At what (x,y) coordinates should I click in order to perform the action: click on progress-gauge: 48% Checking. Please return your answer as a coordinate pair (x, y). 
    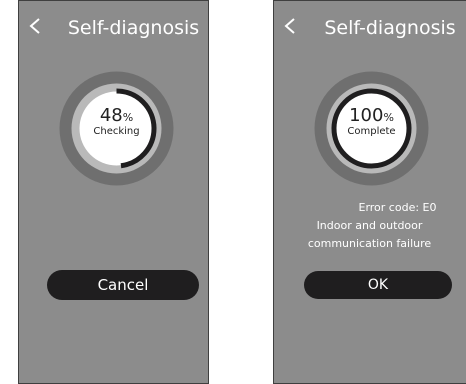
    Looking at the image, I should click on (116, 128).